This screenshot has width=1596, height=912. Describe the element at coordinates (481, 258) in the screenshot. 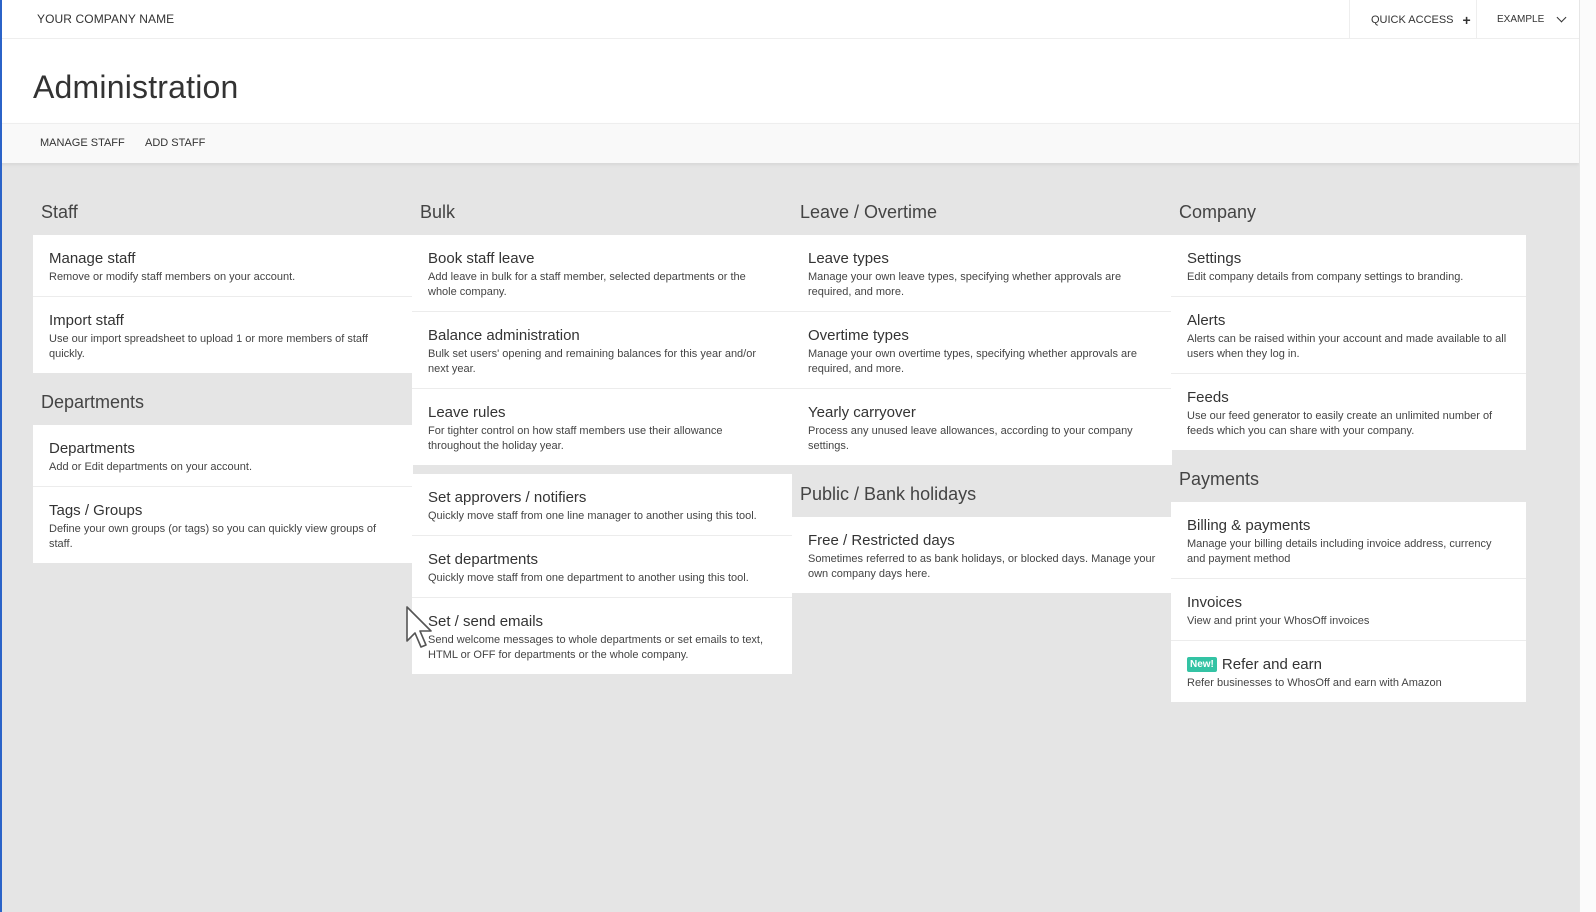

I see `item-title: Book staff leave` at that location.